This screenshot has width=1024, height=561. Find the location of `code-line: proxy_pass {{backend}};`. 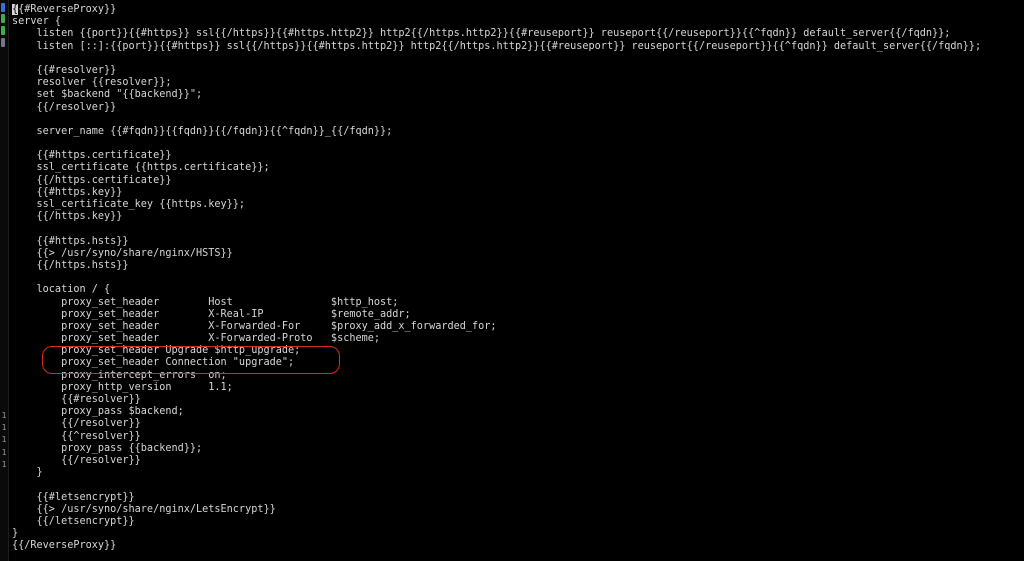

code-line: proxy_pass {{backend}}; is located at coordinates (107, 448).